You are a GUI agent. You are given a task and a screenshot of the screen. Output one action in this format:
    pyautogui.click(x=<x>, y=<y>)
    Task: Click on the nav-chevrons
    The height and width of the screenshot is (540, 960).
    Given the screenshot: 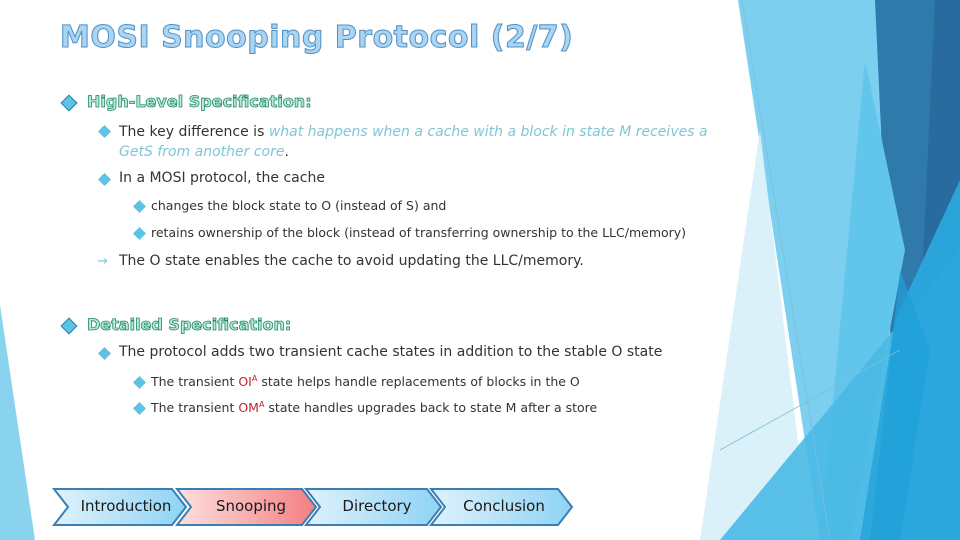 What is the action you would take?
    pyautogui.click(x=312, y=507)
    